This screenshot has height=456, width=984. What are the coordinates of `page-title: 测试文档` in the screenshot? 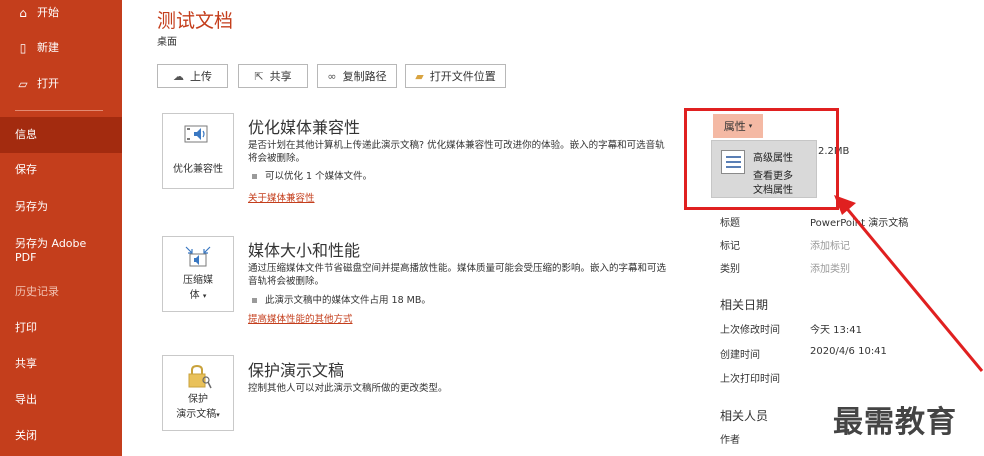 It's located at (195, 21).